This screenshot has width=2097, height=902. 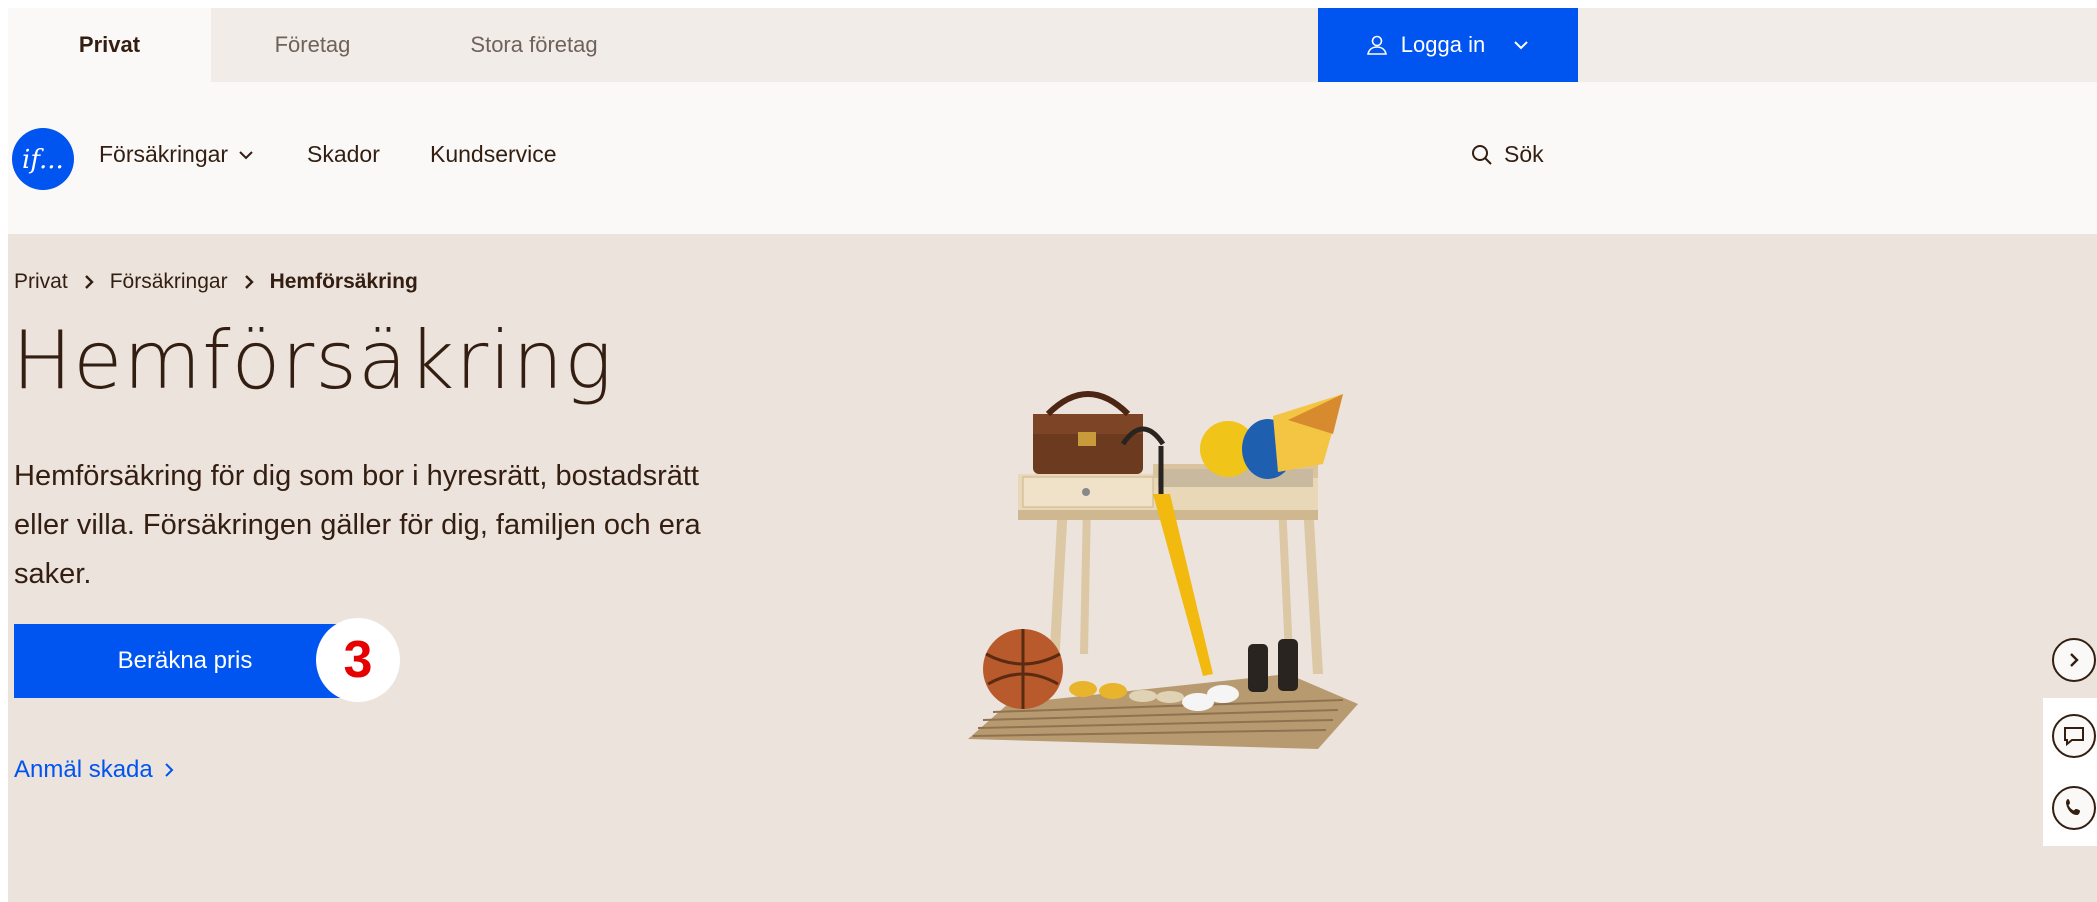 What do you see at coordinates (1524, 154) in the screenshot?
I see `search-label: Sök` at bounding box center [1524, 154].